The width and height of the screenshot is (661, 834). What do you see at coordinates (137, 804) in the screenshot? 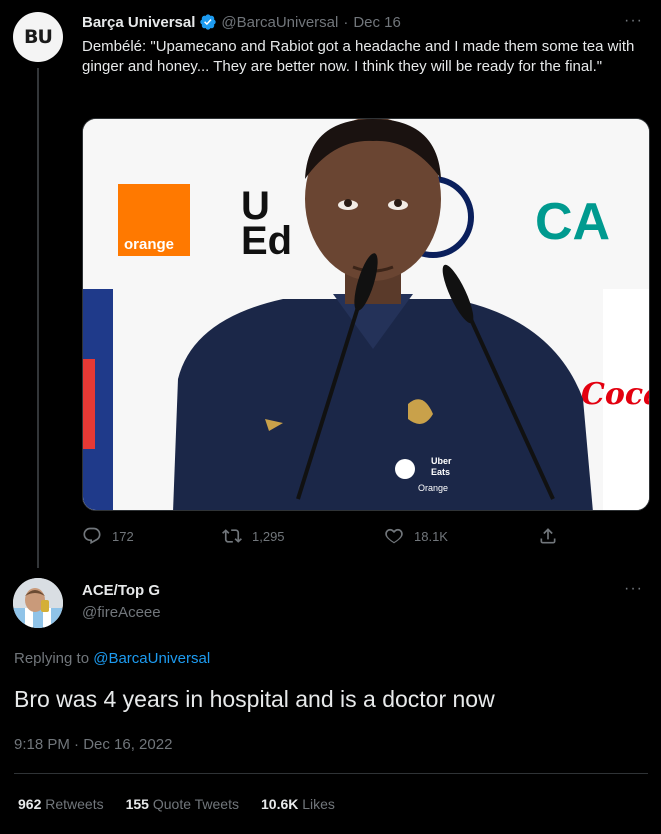
I see `quotes-stat-count: 155` at bounding box center [137, 804].